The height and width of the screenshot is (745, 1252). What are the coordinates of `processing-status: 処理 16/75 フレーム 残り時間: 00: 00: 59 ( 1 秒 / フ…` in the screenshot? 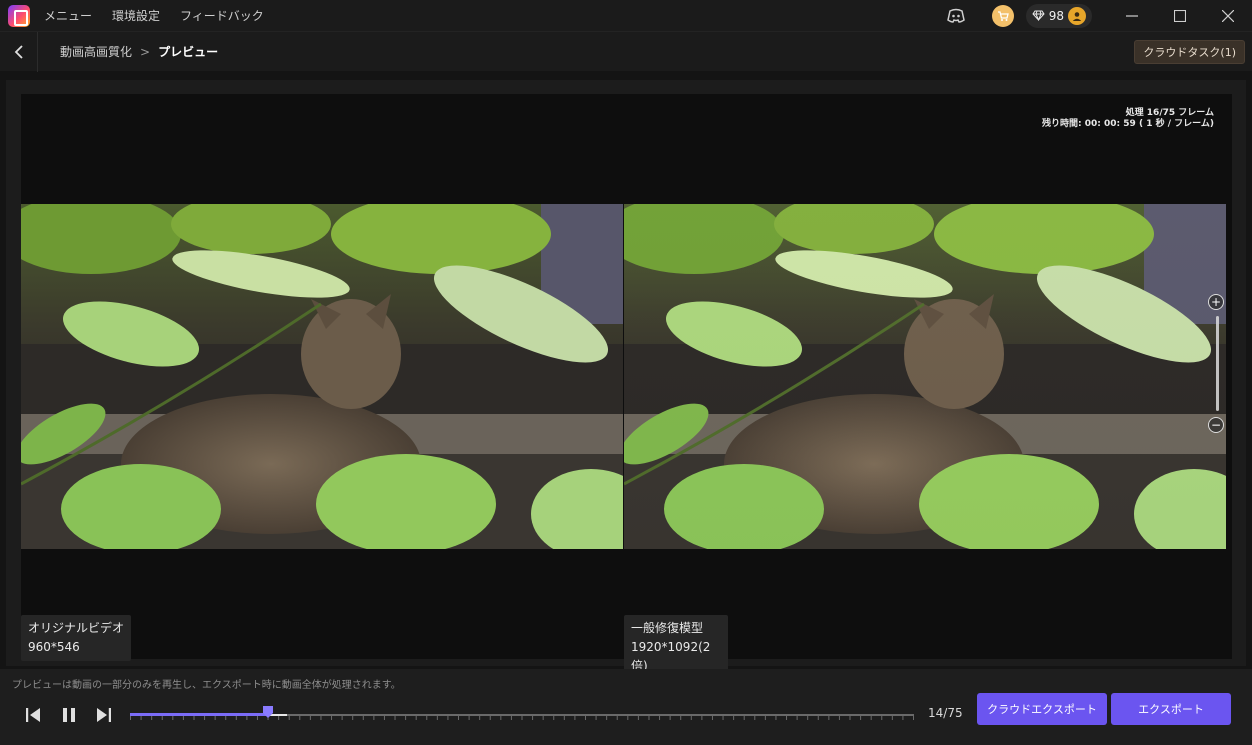 It's located at (1128, 119).